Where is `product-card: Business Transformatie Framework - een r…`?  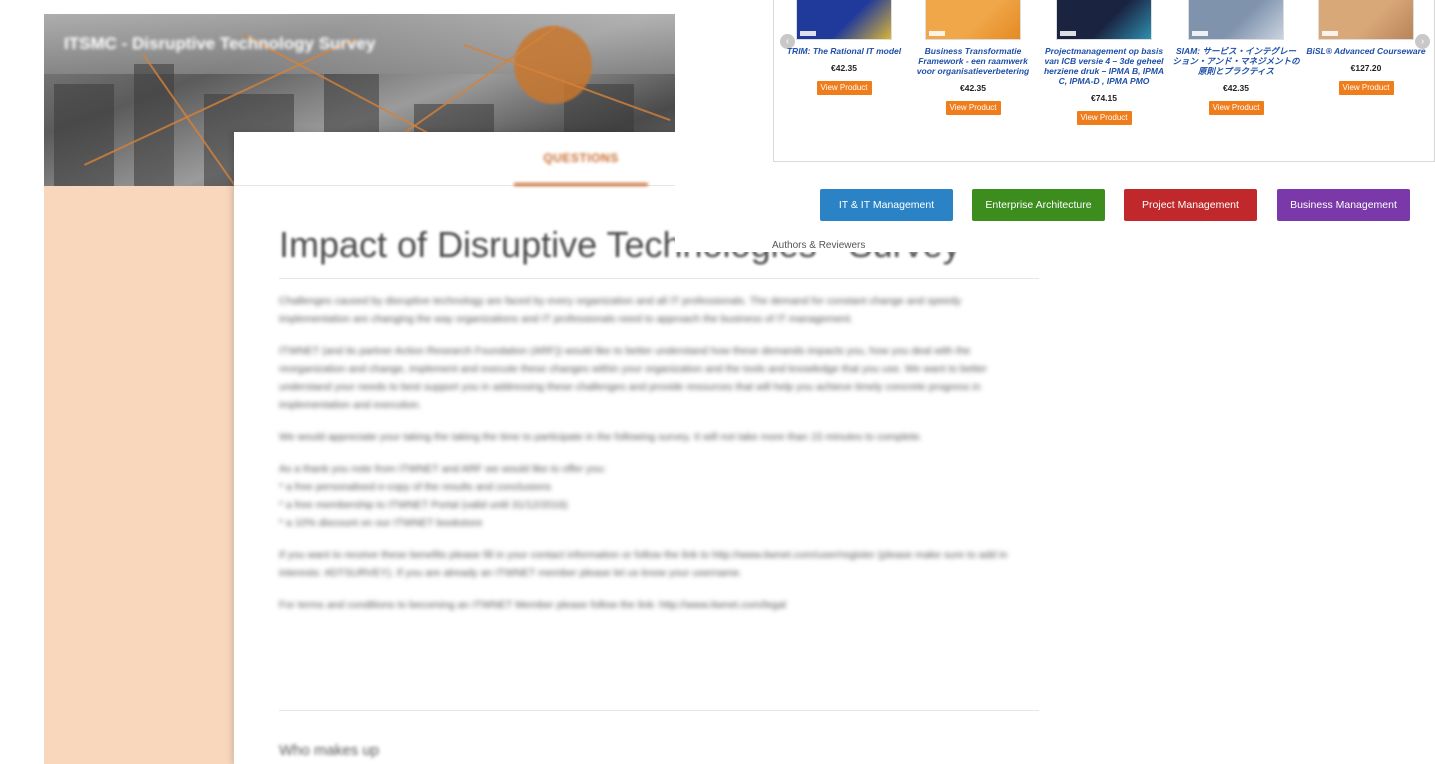
product-card: Business Transformatie Framework - een r… is located at coordinates (973, 57).